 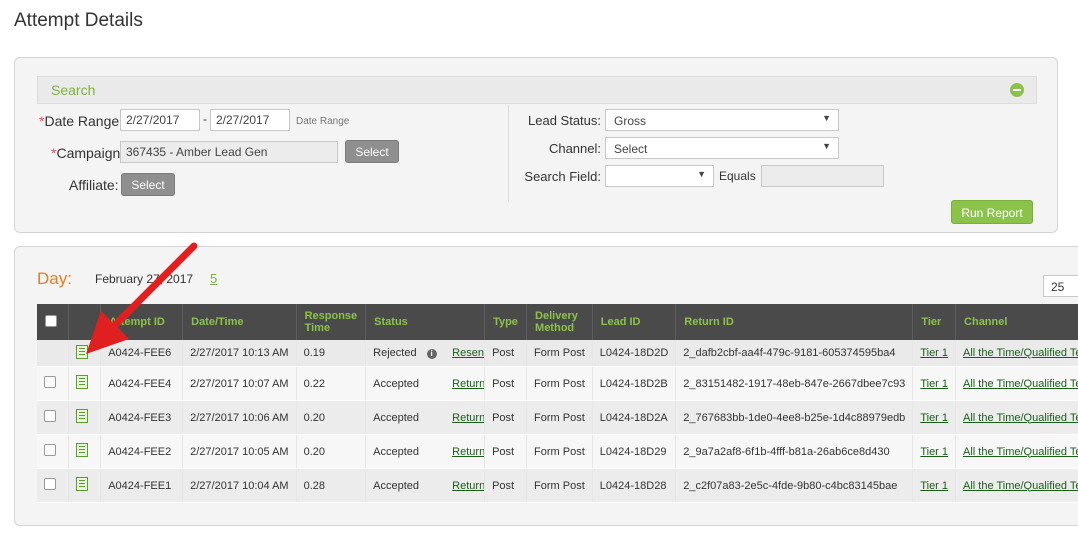 What do you see at coordinates (372, 151) in the screenshot?
I see `campaign-select-button: Select` at bounding box center [372, 151].